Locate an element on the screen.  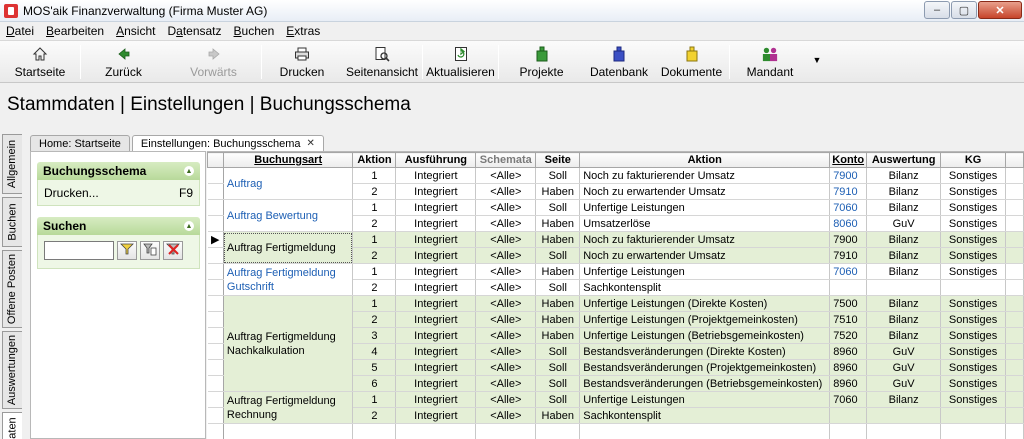
back-button: Zurück is located at coordinates (123, 62).